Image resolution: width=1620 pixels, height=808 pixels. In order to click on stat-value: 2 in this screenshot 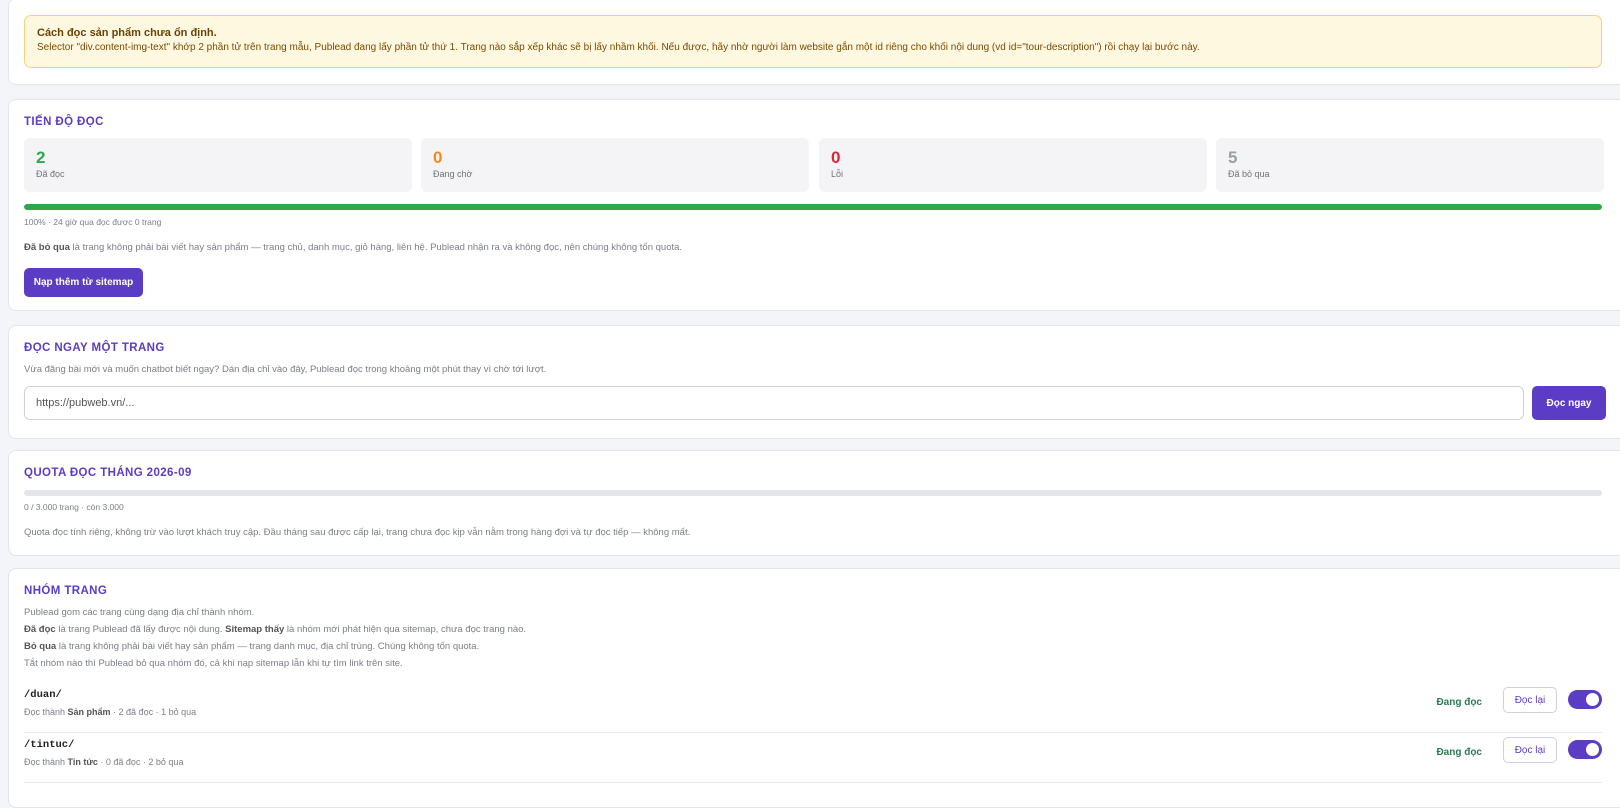, I will do `click(41, 157)`.